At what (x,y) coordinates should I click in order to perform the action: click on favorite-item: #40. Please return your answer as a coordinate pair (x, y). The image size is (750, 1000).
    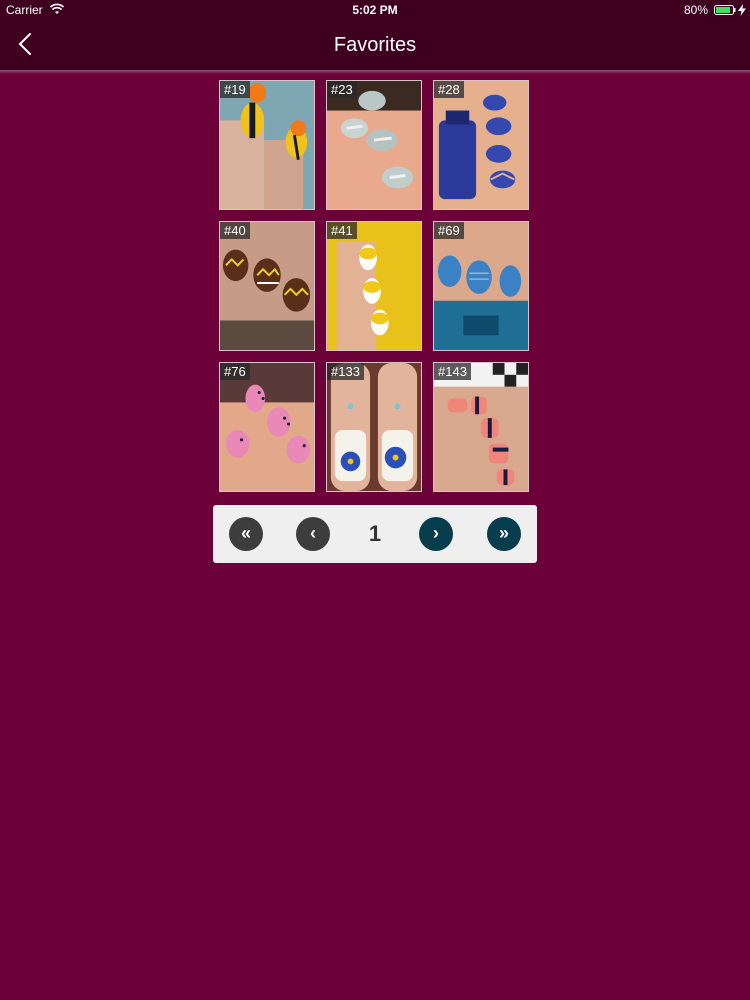
    Looking at the image, I should click on (267, 286).